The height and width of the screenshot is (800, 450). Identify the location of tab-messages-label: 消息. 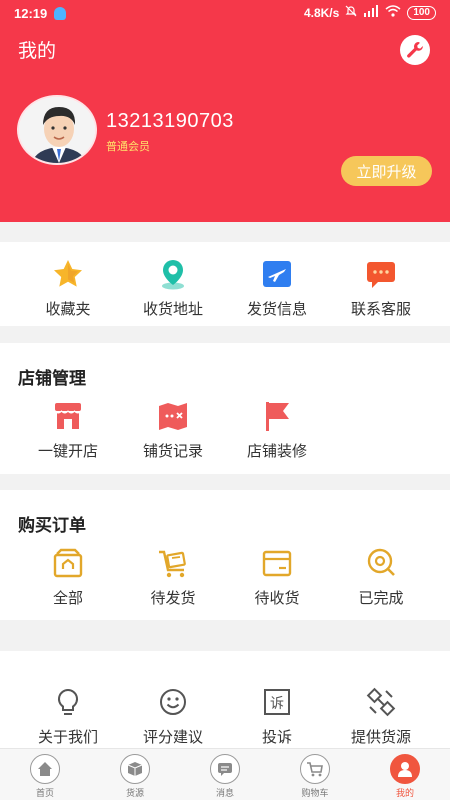
(224, 793).